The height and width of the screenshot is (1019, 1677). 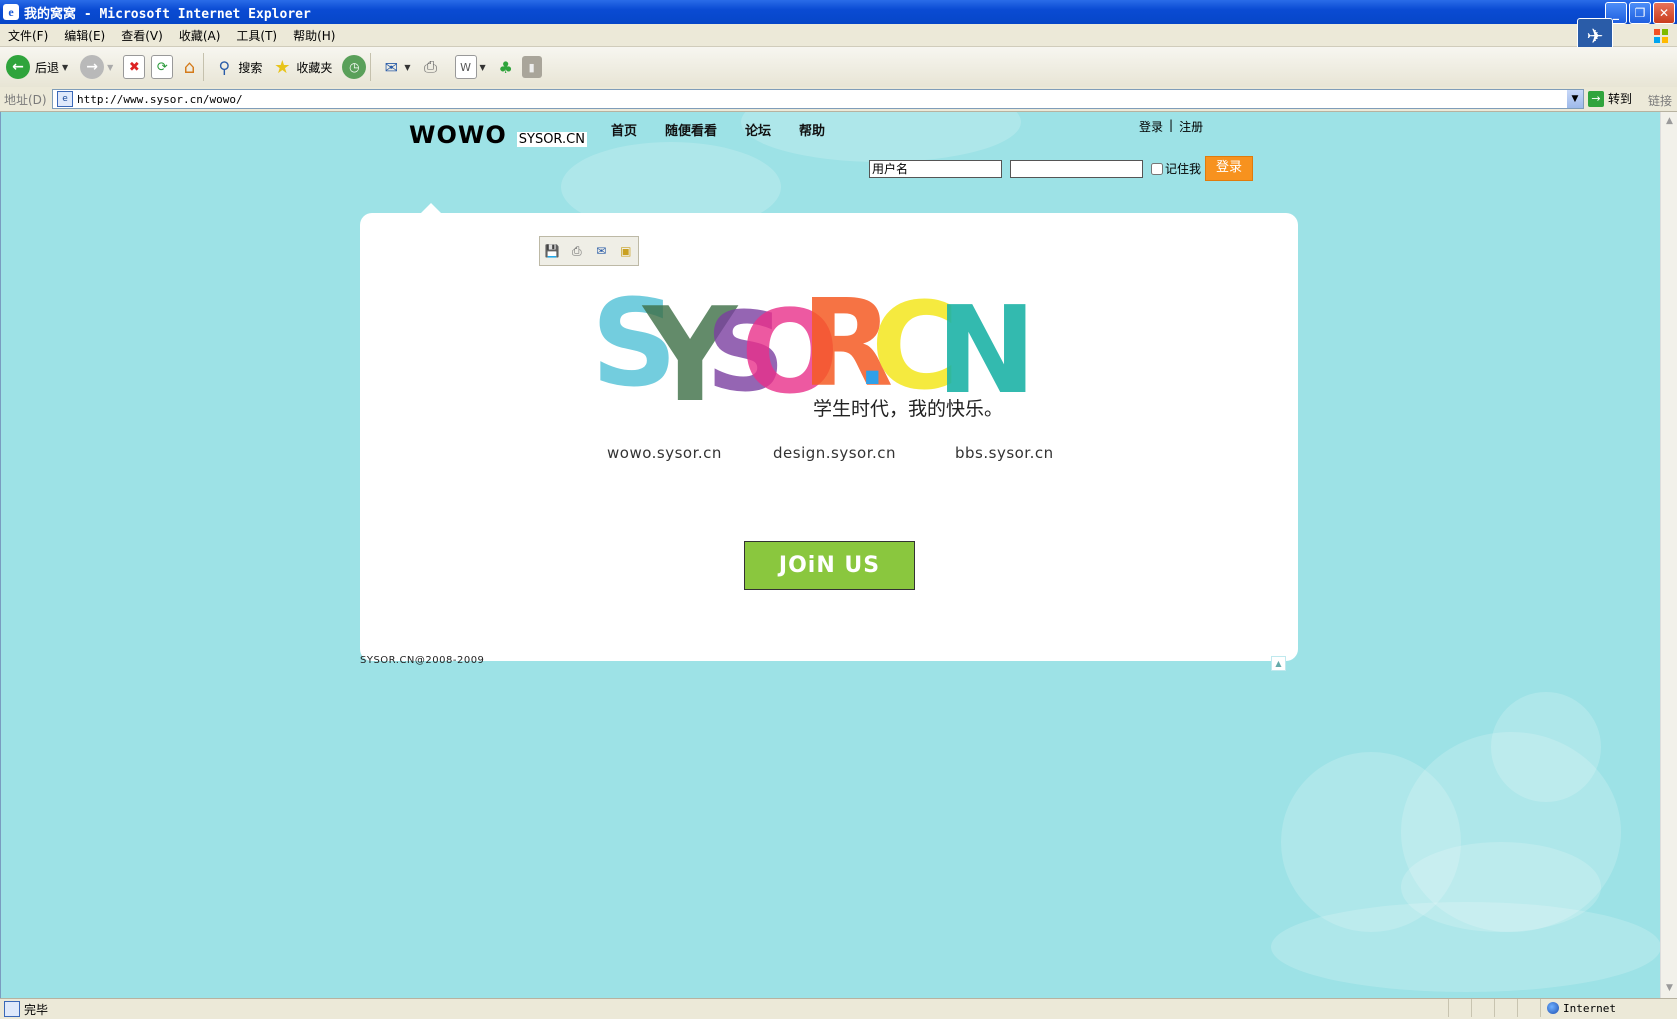 I want to click on logo-wowo: WOWO, so click(x=458, y=135).